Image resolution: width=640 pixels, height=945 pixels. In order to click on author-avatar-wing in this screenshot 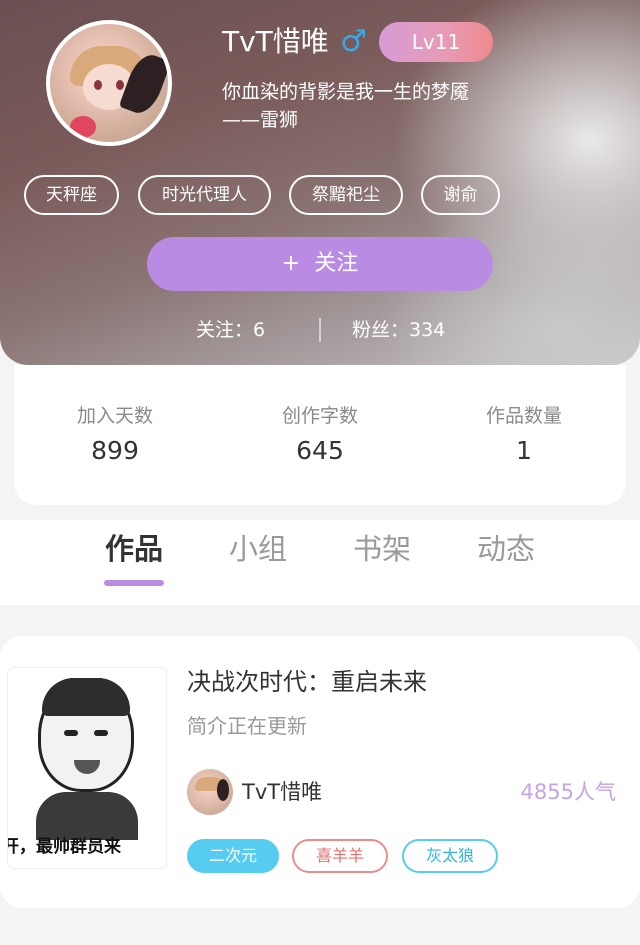, I will do `click(223, 790)`.